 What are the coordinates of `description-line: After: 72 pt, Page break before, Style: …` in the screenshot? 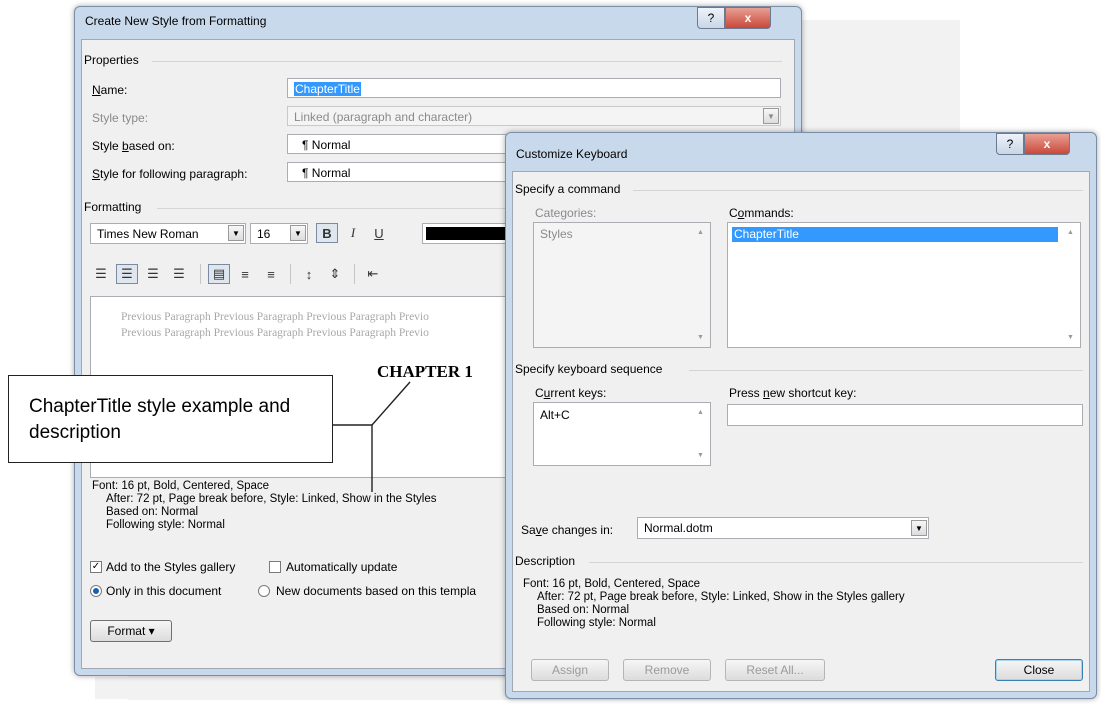 It's located at (721, 597).